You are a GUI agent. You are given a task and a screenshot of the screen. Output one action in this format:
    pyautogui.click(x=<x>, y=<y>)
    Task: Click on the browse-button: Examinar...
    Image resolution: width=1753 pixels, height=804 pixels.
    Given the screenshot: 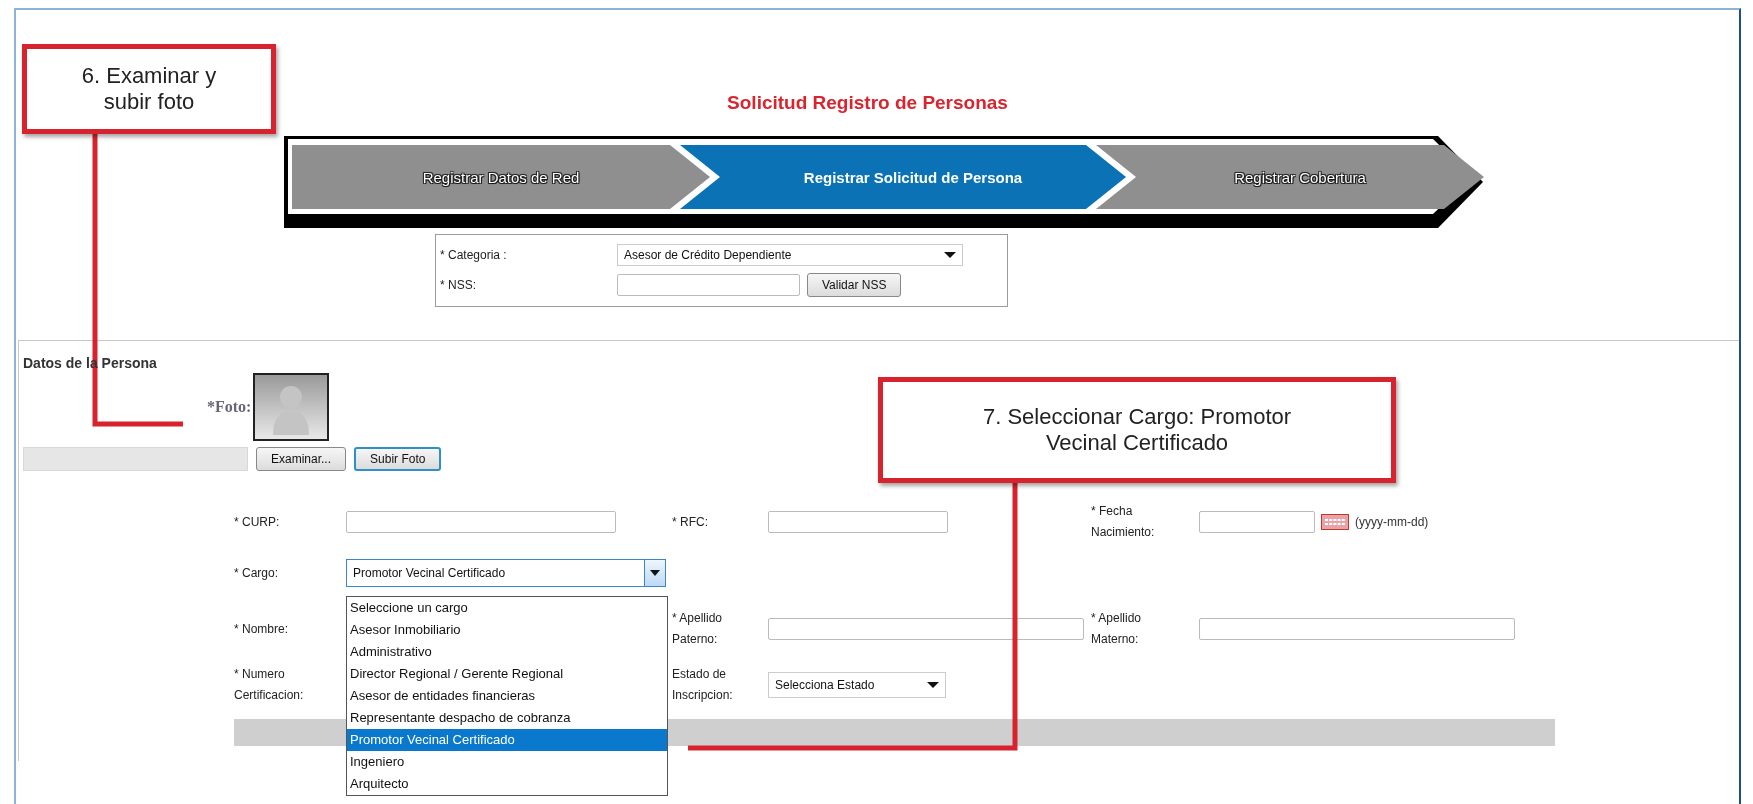 What is the action you would take?
    pyautogui.click(x=301, y=459)
    